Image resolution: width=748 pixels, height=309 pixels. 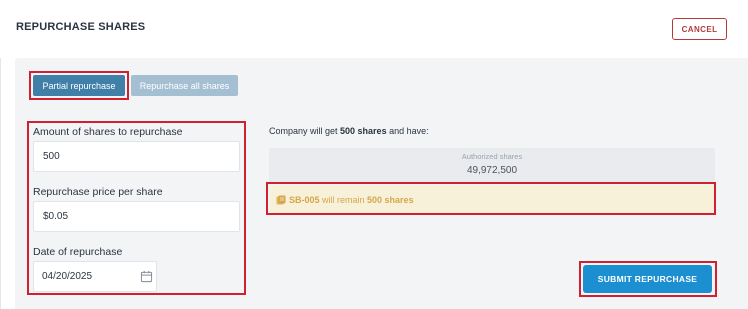 What do you see at coordinates (81, 27) in the screenshot?
I see `page-title: REPURCHASE SHARES` at bounding box center [81, 27].